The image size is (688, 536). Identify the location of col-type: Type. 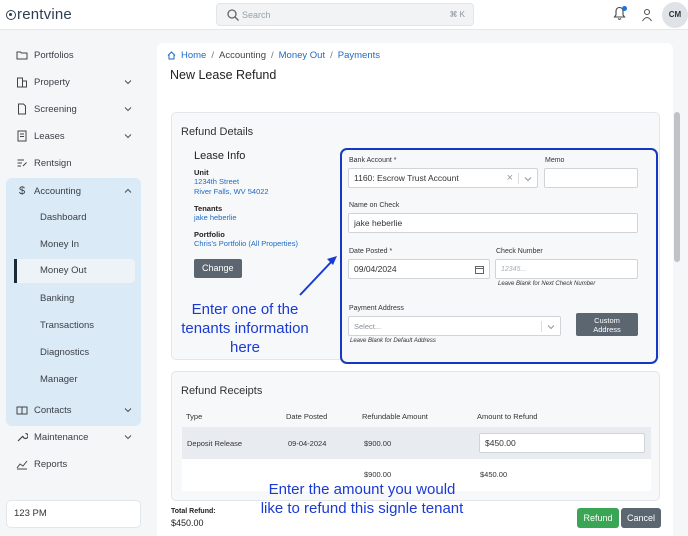
(194, 416).